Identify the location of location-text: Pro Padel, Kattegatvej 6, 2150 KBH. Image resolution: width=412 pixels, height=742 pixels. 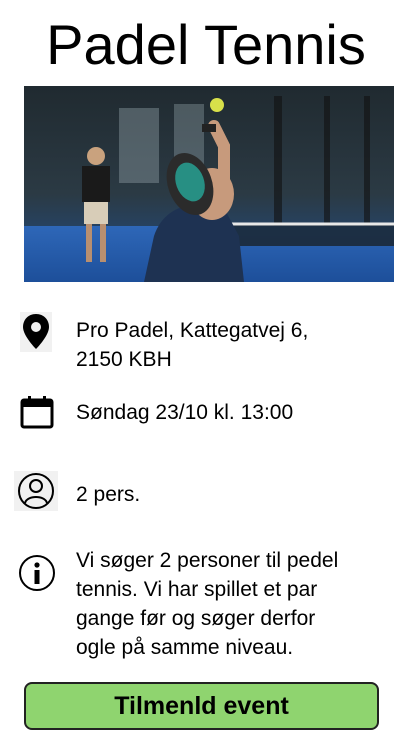
(226, 345).